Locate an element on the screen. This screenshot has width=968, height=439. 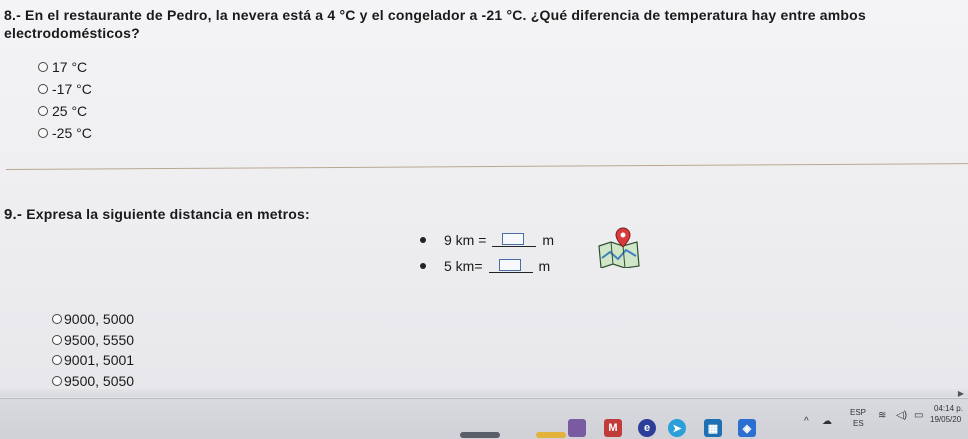
q8-option-4: -25 °C is located at coordinates (65, 133).